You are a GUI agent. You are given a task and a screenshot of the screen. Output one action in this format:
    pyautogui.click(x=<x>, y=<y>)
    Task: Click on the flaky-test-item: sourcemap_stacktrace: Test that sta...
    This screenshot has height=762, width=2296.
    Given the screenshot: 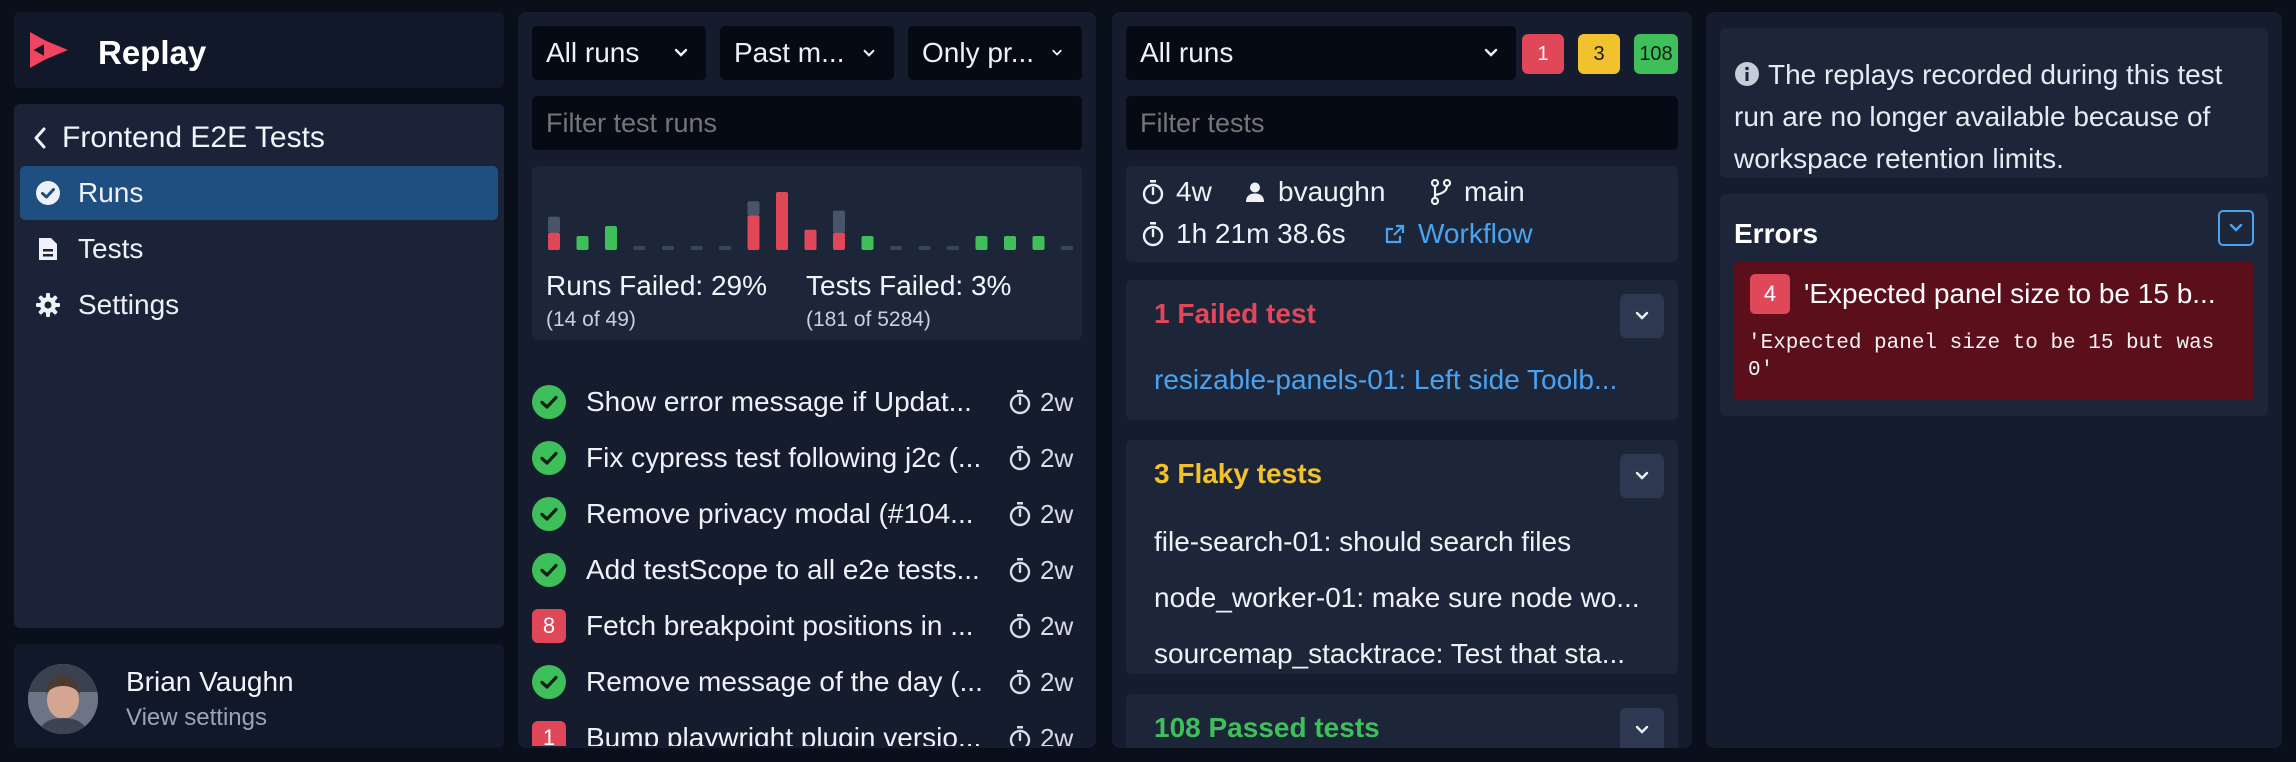 What is the action you would take?
    pyautogui.click(x=1407, y=654)
    